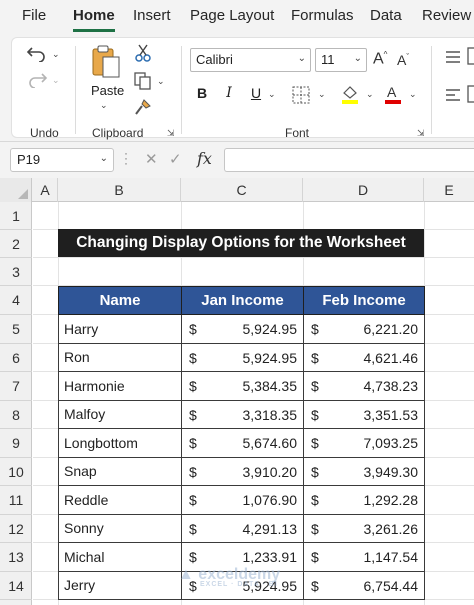 This screenshot has width=474, height=605. I want to click on select-all-button, so click(16, 190).